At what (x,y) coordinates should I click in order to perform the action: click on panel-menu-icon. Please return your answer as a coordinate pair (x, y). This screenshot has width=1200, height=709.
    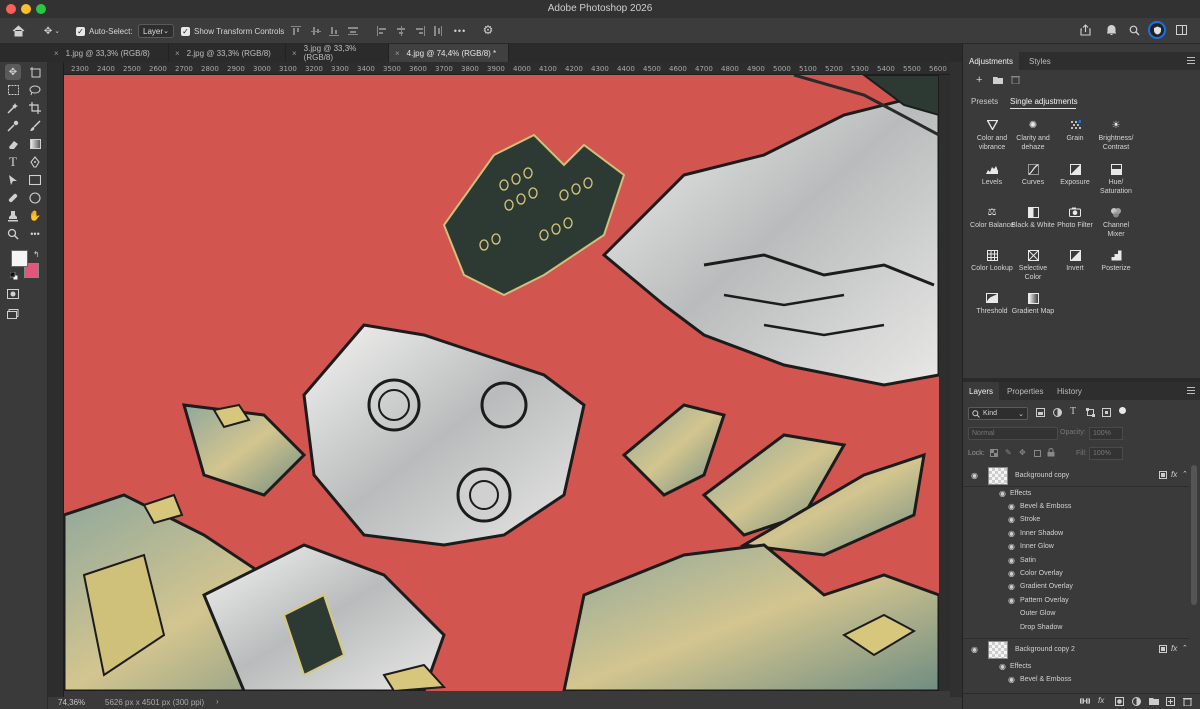
    Looking at the image, I should click on (1191, 390).